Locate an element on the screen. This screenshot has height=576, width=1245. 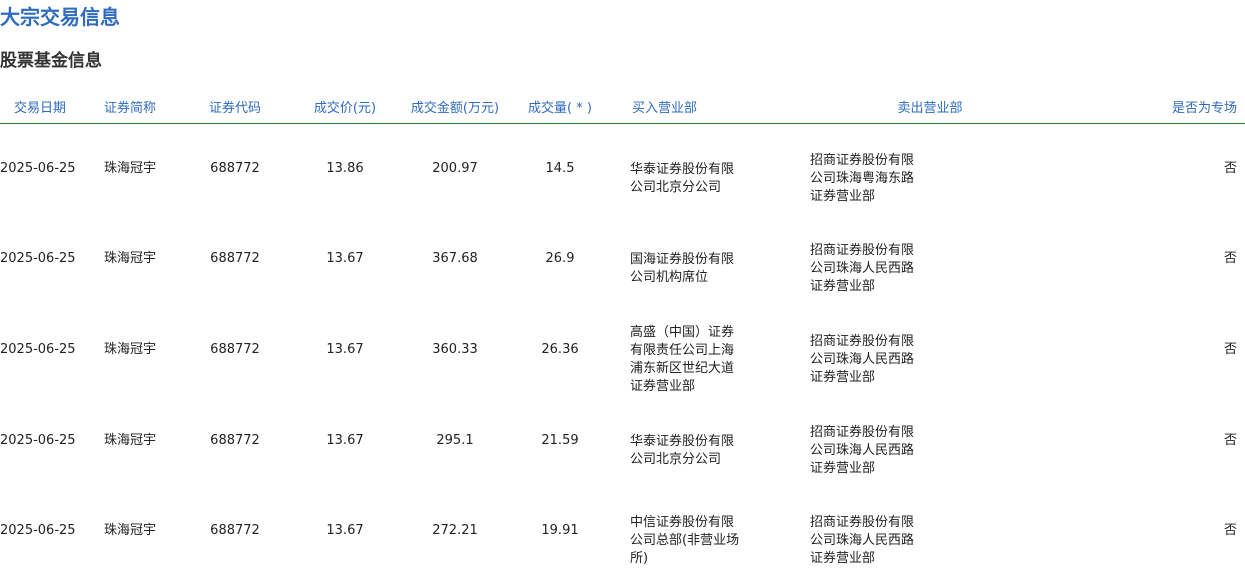
cell-buyer: 高盛（中国）证券有限责任公司上海浦东新区世纪大道证券营业部 is located at coordinates (710, 350).